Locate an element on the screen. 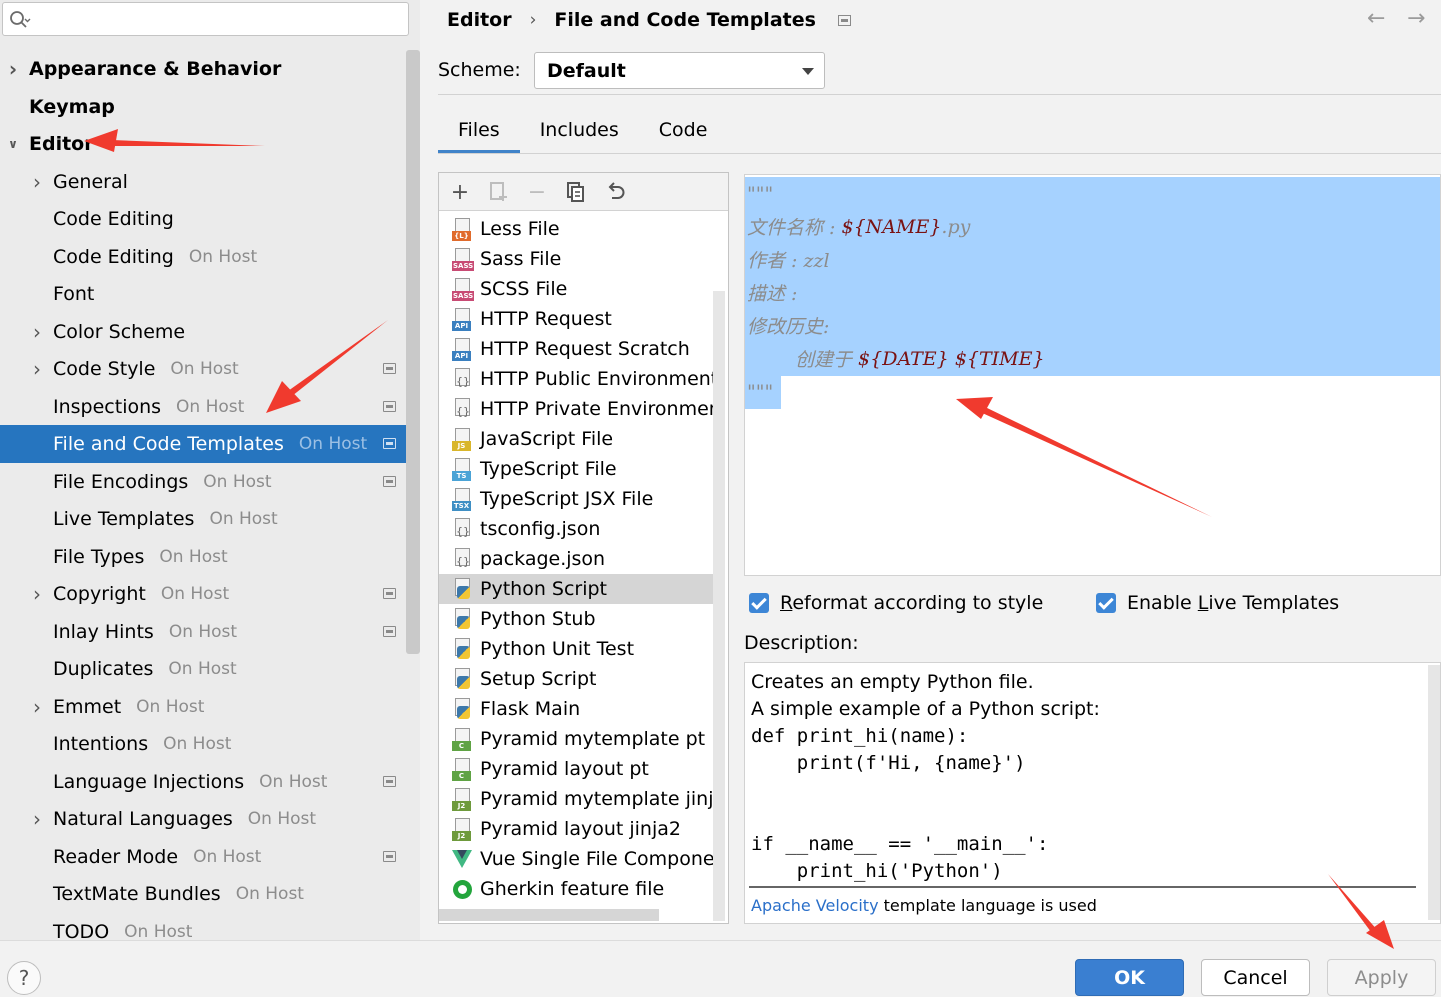 Image resolution: width=1441 pixels, height=997 pixels. template-list-item: Vue Single File Component is located at coordinates (576, 859).